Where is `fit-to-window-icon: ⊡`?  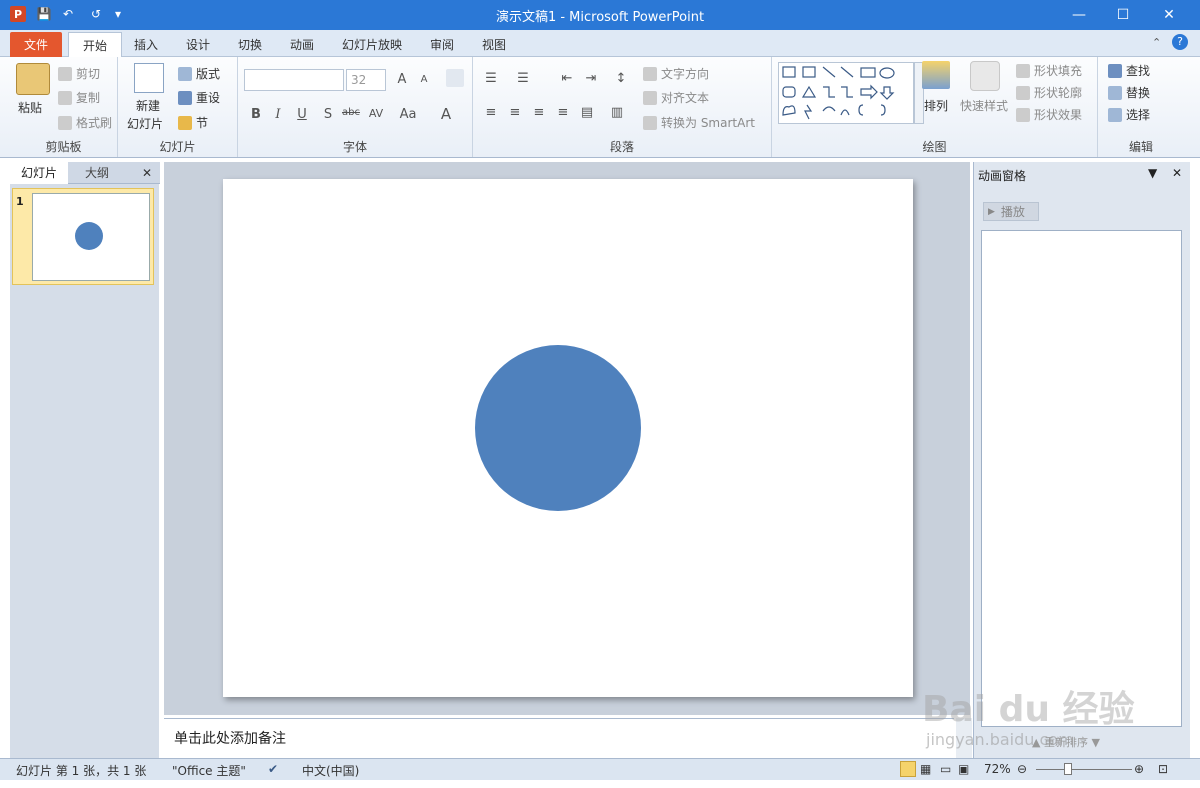
fit-to-window-icon: ⊡ is located at coordinates (1163, 769).